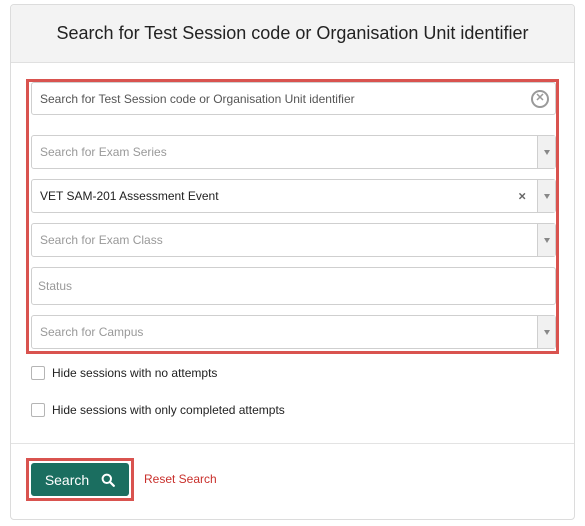 The image size is (585, 526). Describe the element at coordinates (292, 443) in the screenshot. I see `footer-divider` at that location.